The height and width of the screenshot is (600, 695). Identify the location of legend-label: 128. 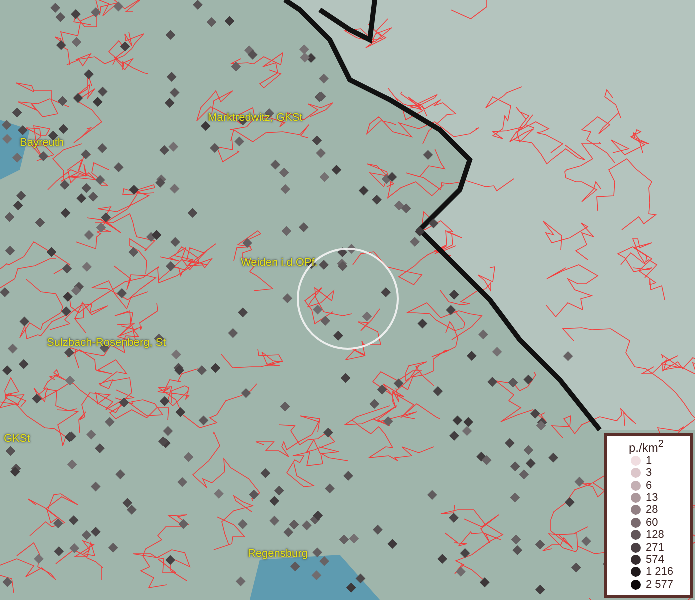
(655, 535).